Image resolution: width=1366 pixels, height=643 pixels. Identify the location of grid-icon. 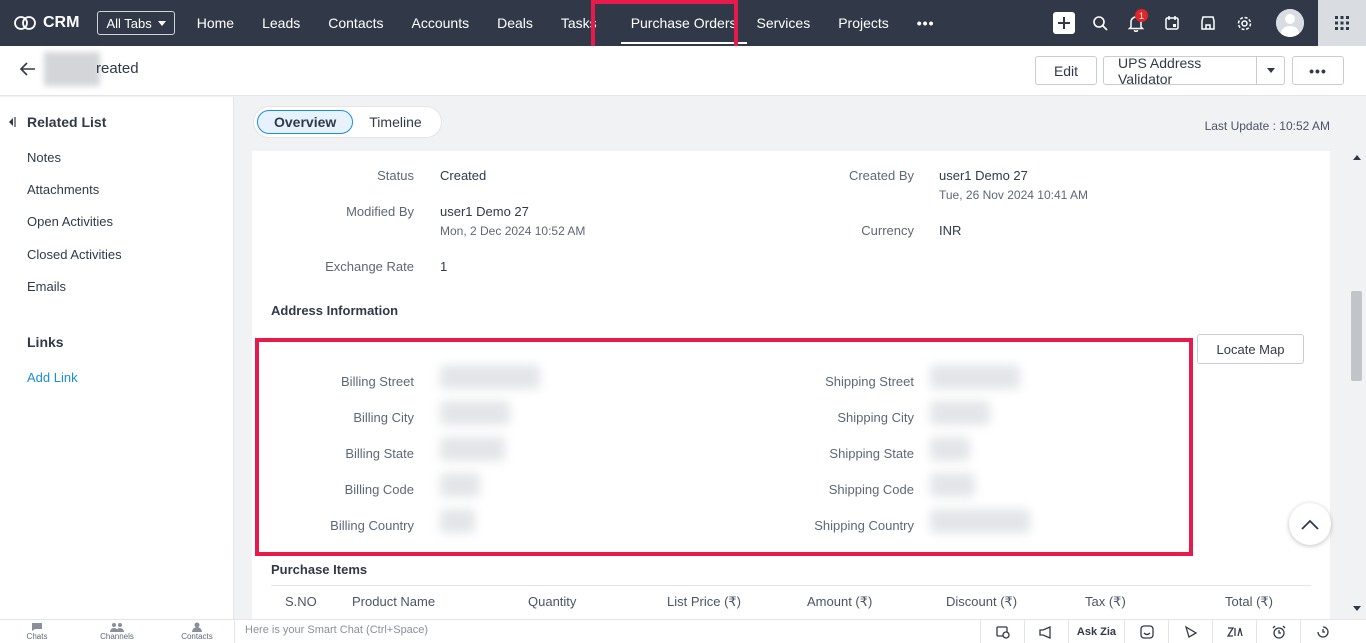
(1342, 23).